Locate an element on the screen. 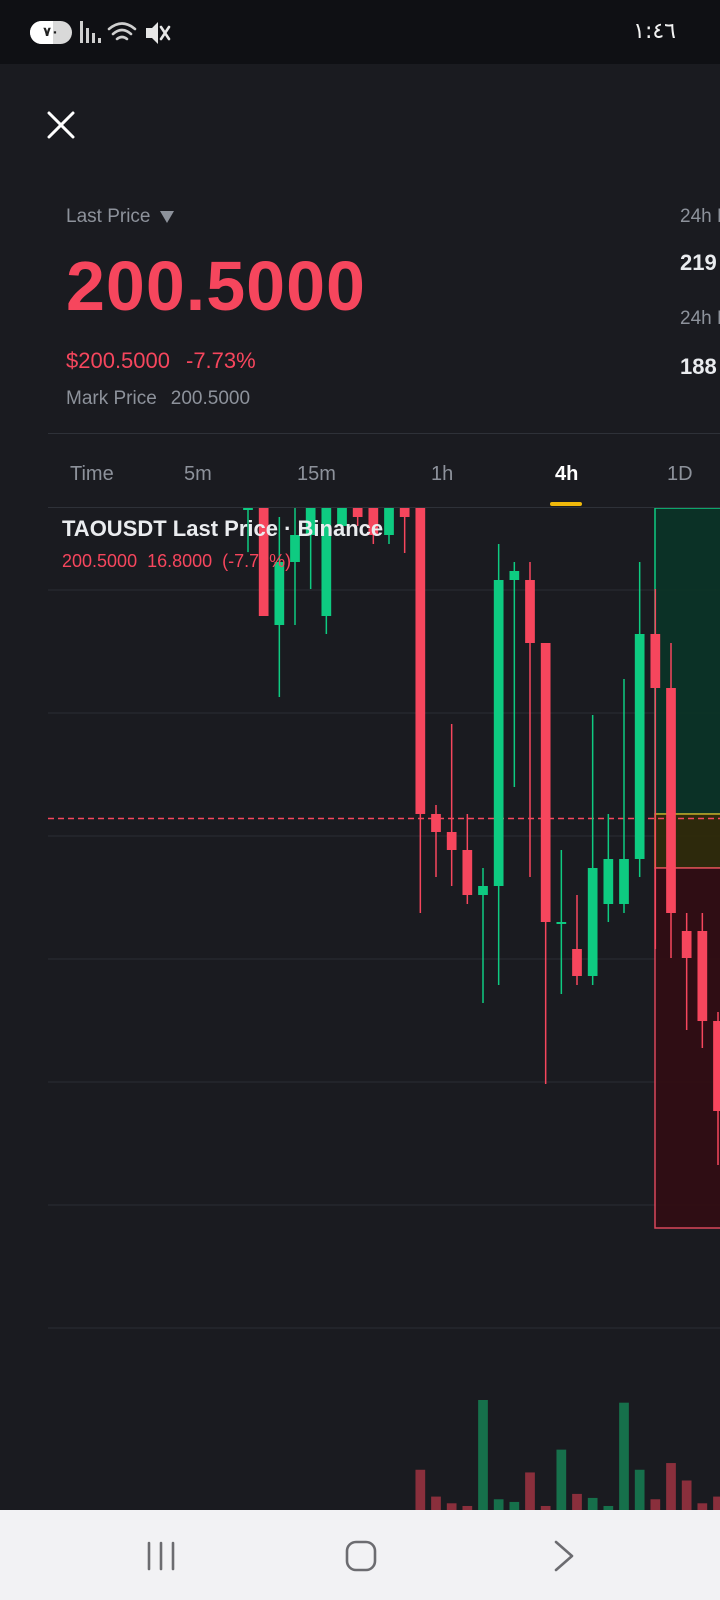 This screenshot has height=1600, width=720. back-icon is located at coordinates (563, 1556).